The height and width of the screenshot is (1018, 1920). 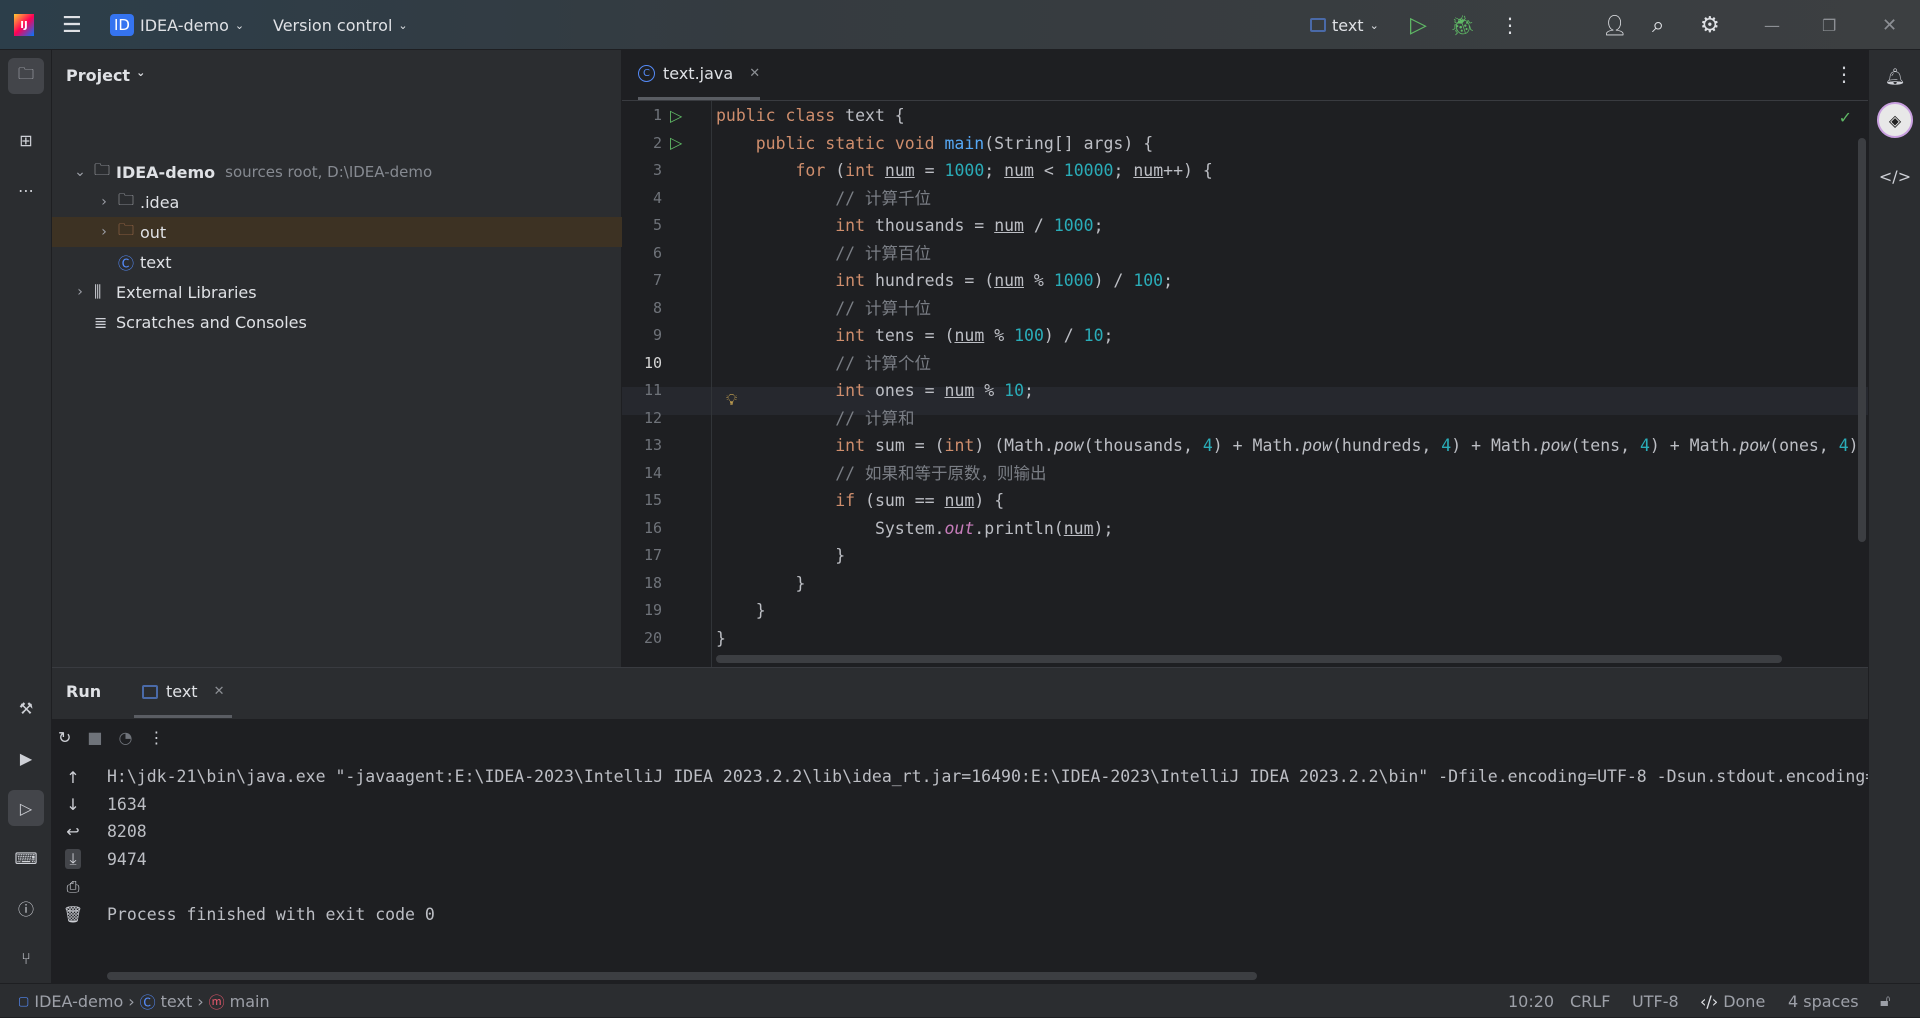 What do you see at coordinates (875, 418) in the screenshot?
I see `code-token: // 计算和` at bounding box center [875, 418].